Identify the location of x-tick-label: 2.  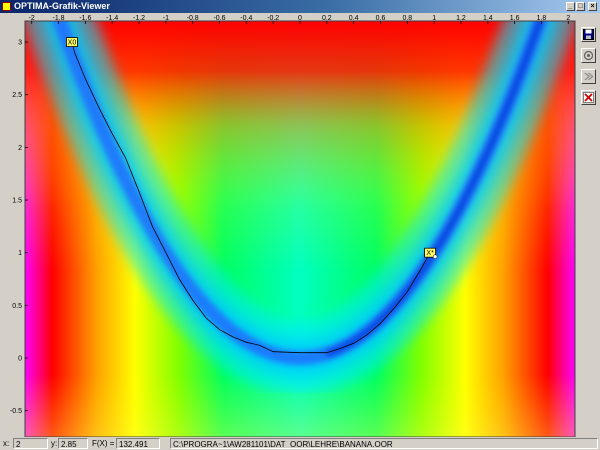
(568, 18).